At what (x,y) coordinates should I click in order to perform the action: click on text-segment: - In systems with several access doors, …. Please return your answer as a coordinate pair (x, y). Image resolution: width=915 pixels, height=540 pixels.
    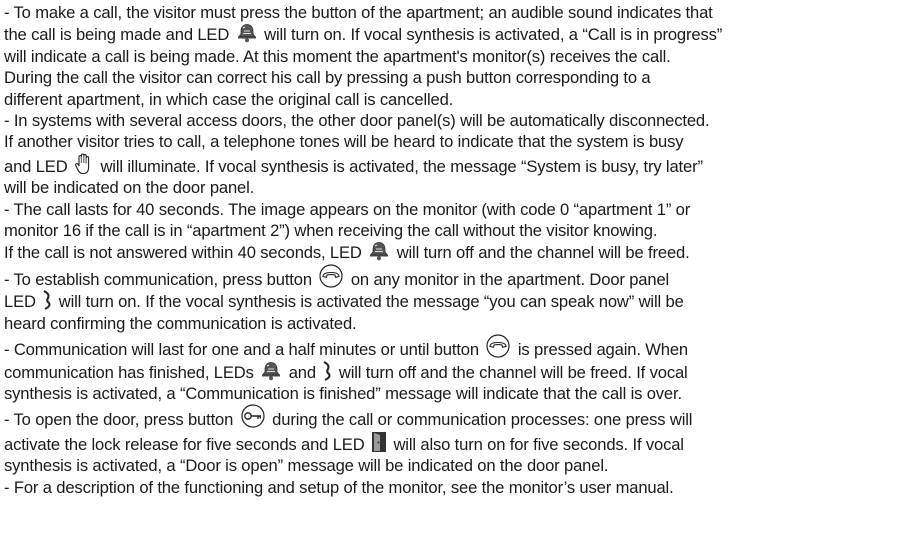
    Looking at the image, I should click on (357, 121).